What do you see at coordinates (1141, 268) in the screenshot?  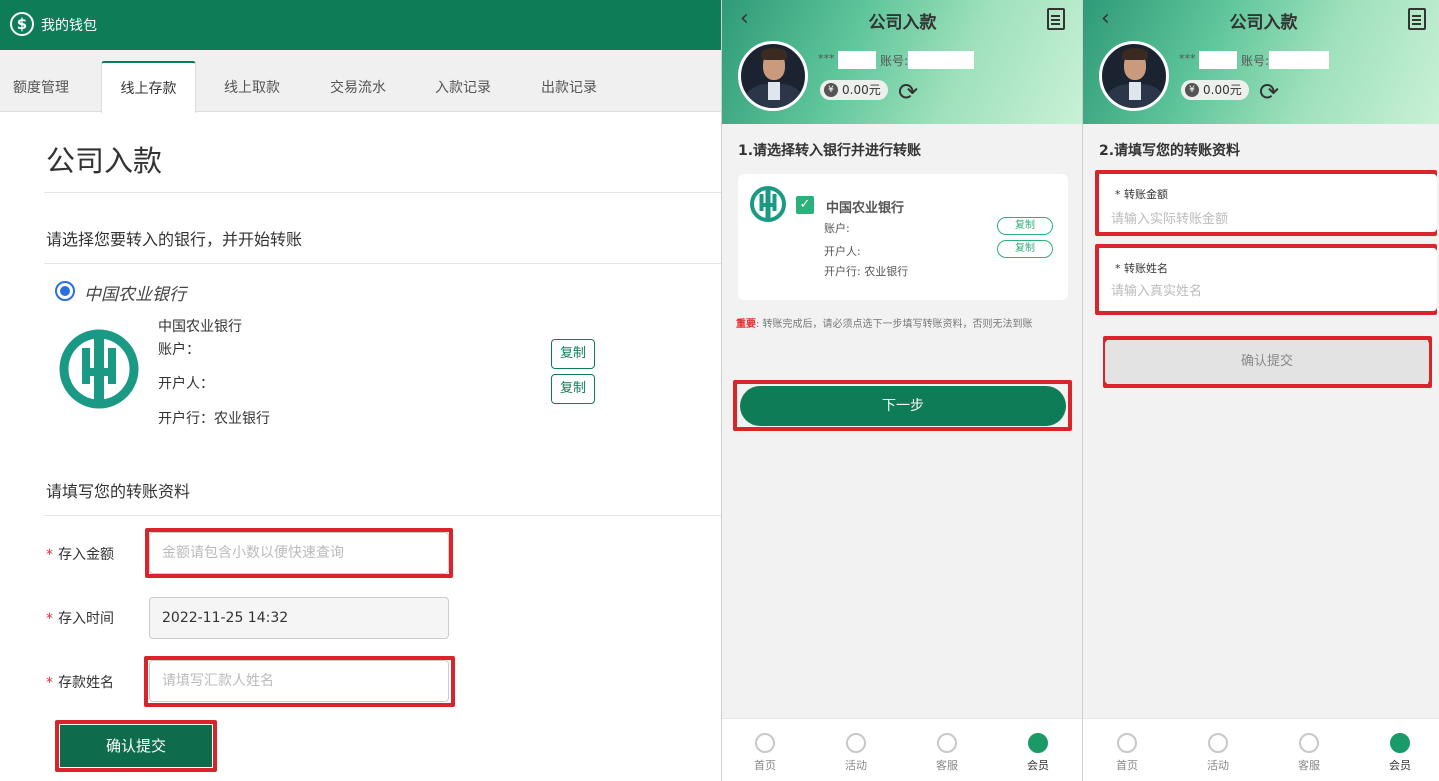 I see `name-label: * 转账姓名` at bounding box center [1141, 268].